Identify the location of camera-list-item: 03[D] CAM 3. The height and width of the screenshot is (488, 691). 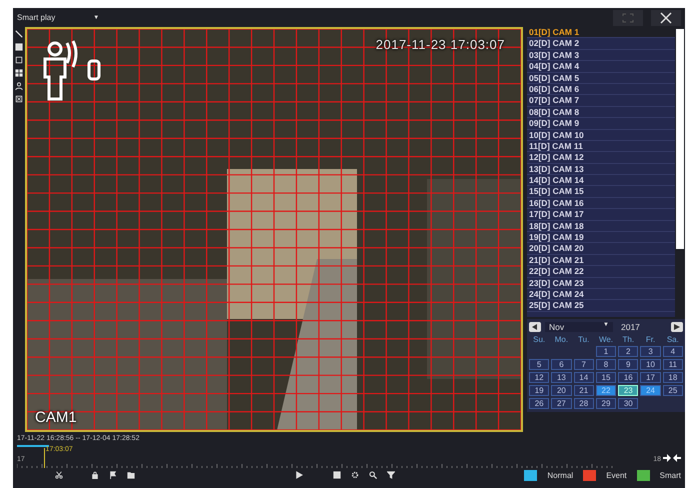
(601, 56).